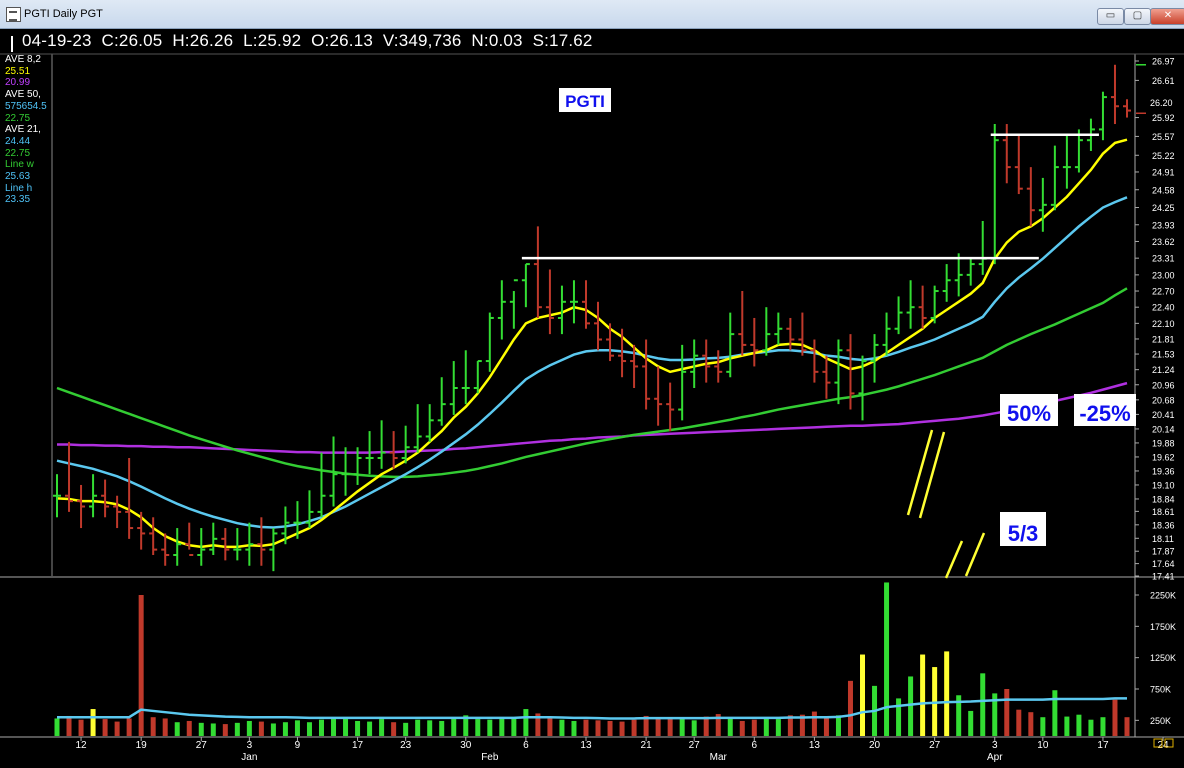 The image size is (1184, 768). What do you see at coordinates (815, 745) in the screenshot?
I see `day-tick-label: 13` at bounding box center [815, 745].